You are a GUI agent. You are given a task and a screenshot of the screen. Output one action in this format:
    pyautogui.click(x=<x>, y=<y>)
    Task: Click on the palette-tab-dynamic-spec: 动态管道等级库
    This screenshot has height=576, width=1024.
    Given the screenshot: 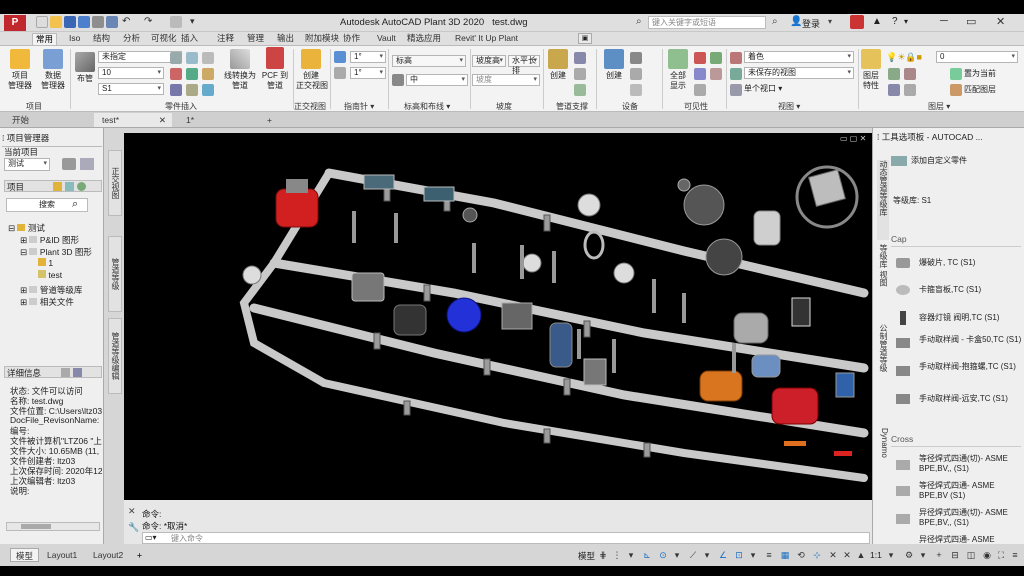 What is the action you would take?
    pyautogui.click(x=883, y=200)
    